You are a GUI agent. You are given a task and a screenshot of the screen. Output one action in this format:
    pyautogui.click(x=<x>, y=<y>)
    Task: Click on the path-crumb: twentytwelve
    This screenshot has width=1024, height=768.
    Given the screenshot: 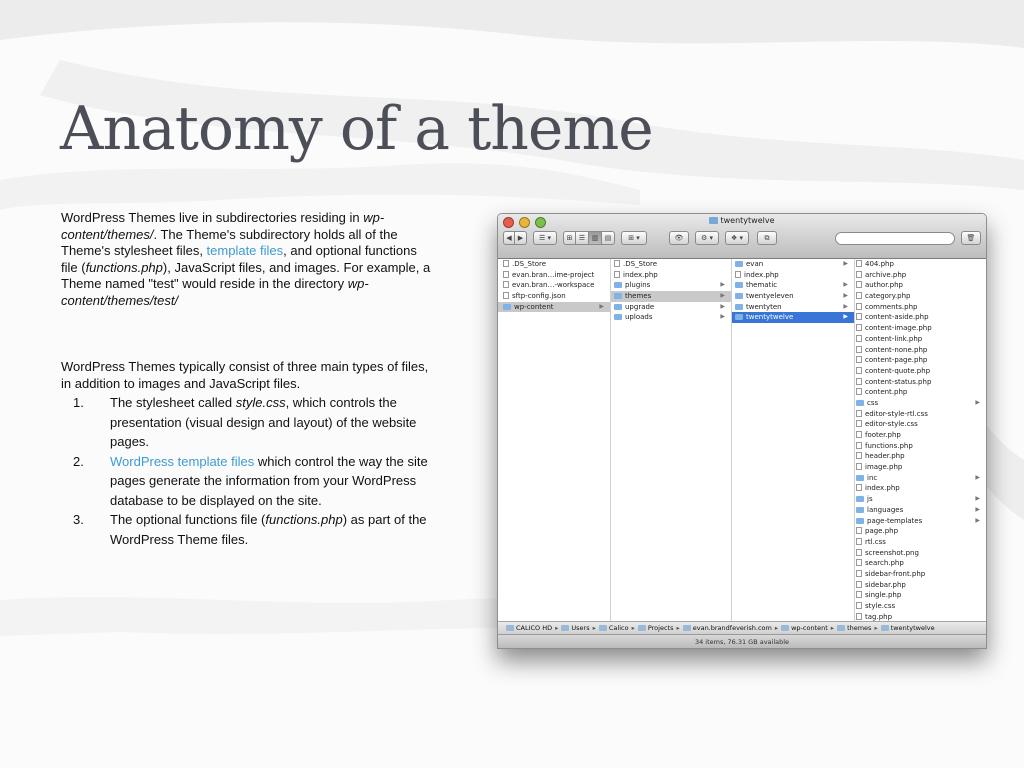 What is the action you would take?
    pyautogui.click(x=907, y=628)
    